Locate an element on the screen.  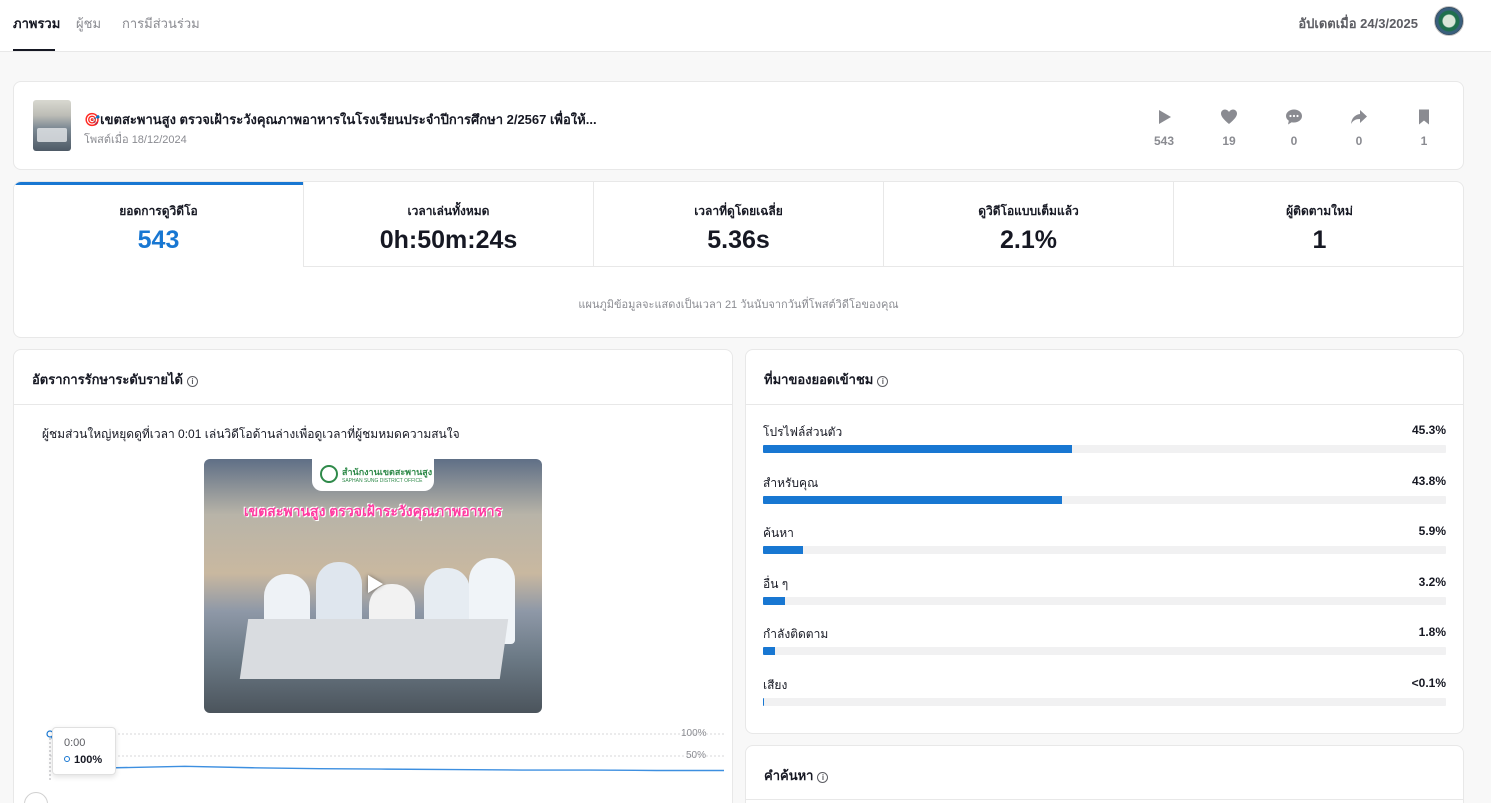
traffic-source-name: ค้นหา is located at coordinates (778, 533).